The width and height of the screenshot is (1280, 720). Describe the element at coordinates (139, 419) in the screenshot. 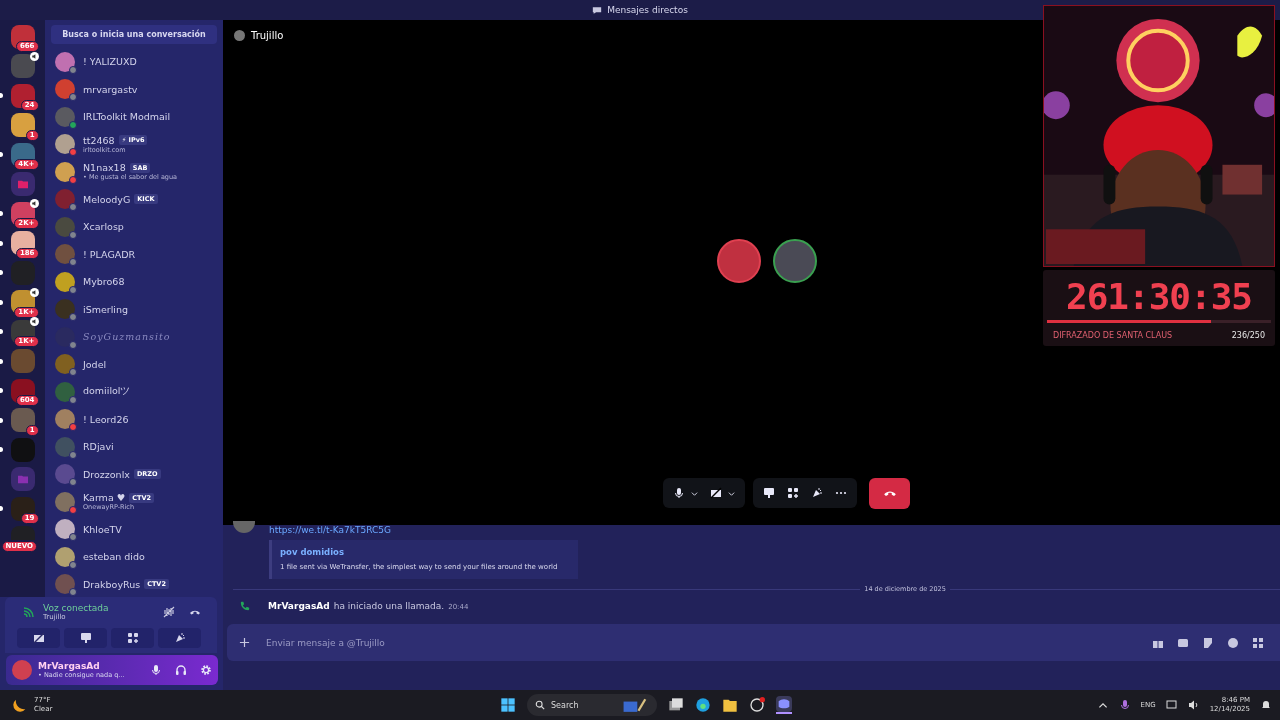

I see `dm-item: ! Leord26` at that location.